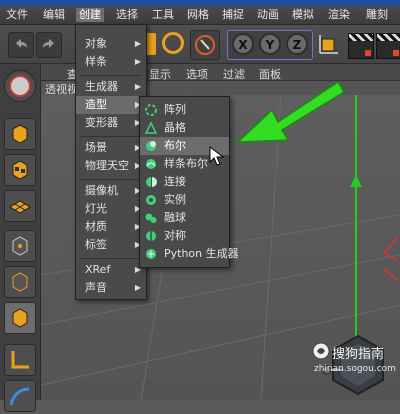  I want to click on edges-mode-button, so click(20, 282).